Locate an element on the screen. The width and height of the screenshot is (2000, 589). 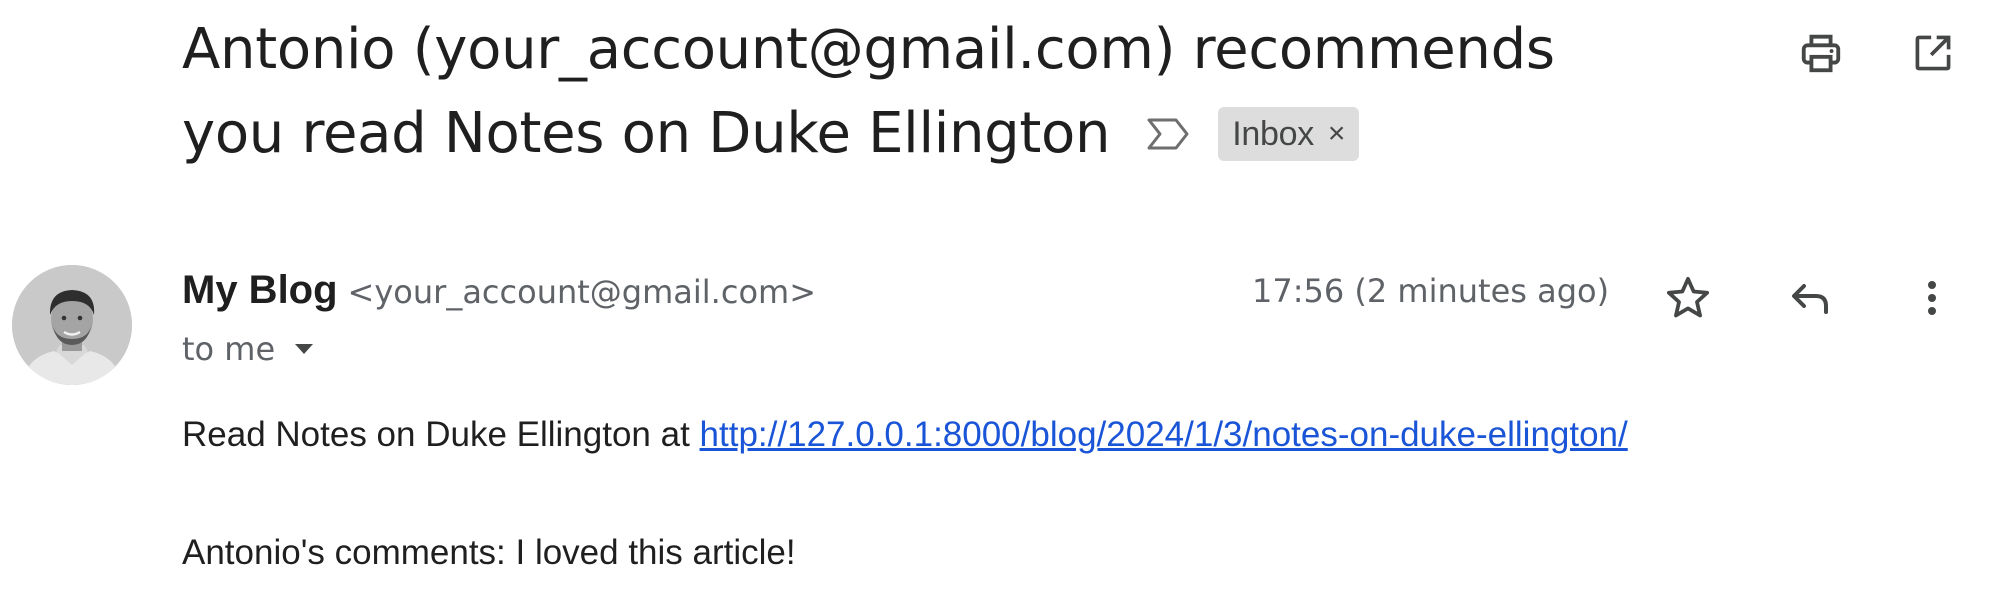
recipient-info: to me is located at coordinates (249, 349).